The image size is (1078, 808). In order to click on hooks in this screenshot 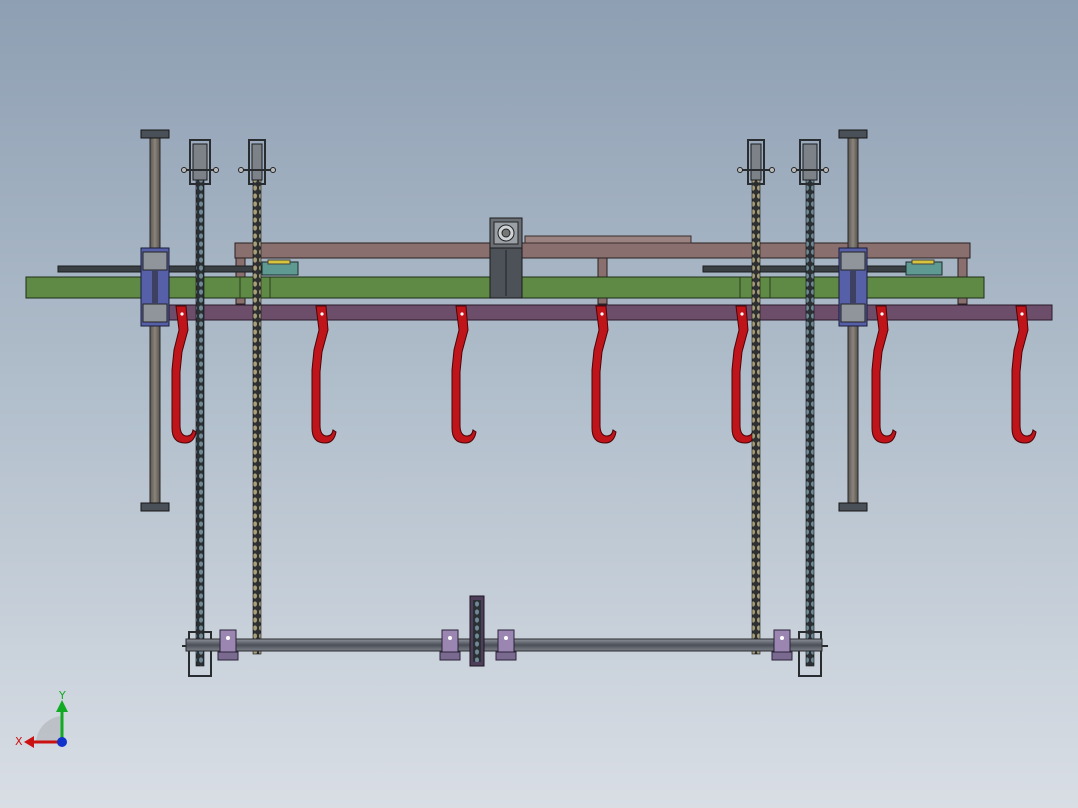, I will do `click(604, 374)`.